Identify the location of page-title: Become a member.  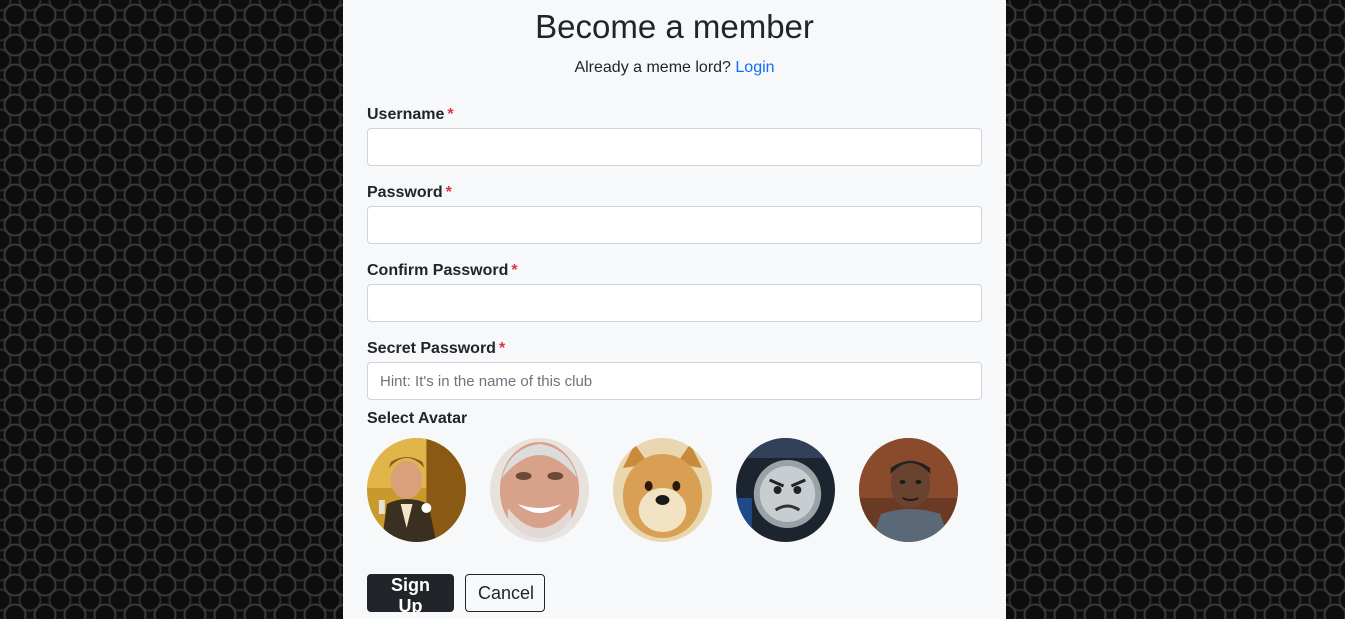
(674, 26).